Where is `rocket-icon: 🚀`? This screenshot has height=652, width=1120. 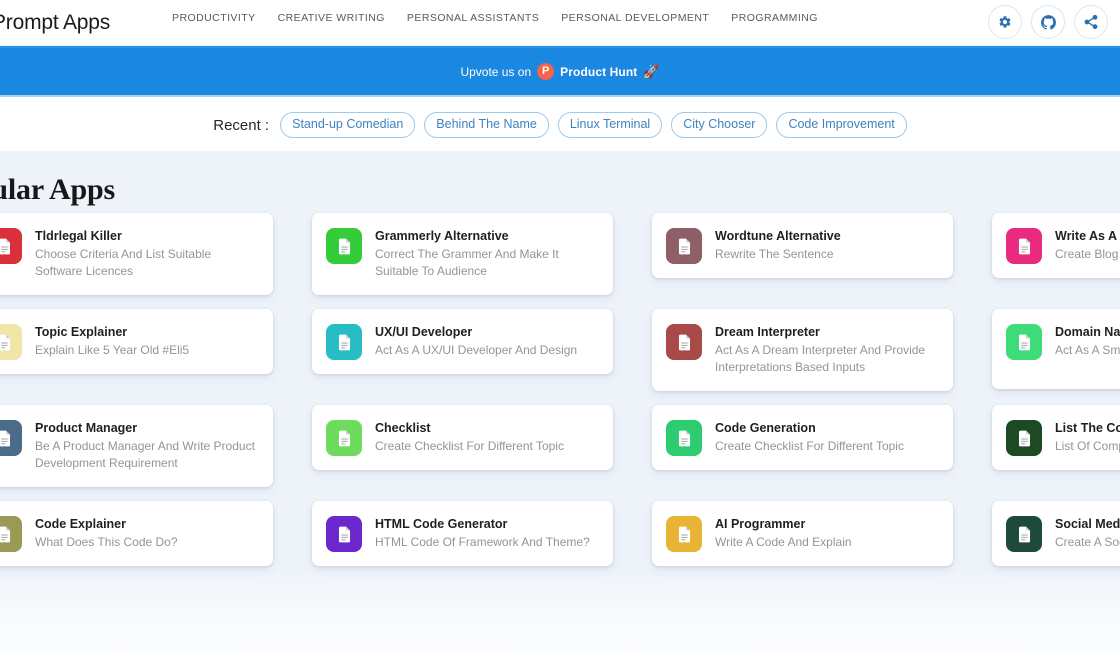
rocket-icon: 🚀 is located at coordinates (651, 71).